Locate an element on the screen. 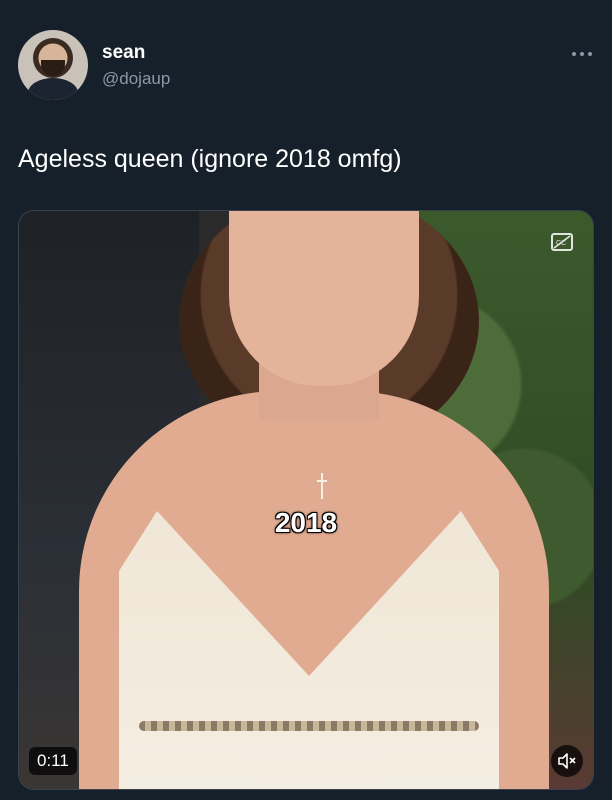 The image size is (612, 800). closed-captions-off-icon: CC is located at coordinates (562, 242).